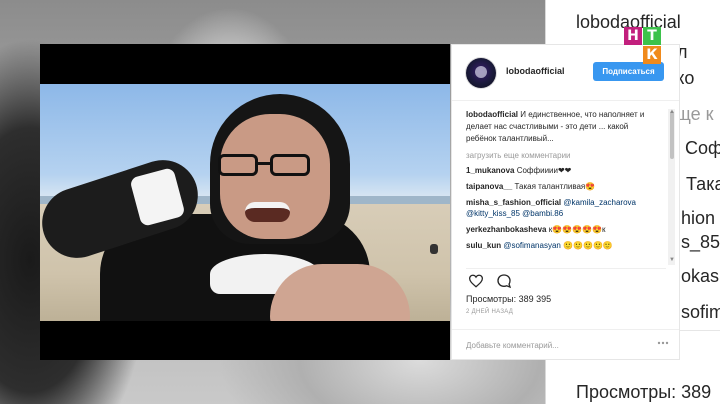 This screenshot has height=404, width=720. Describe the element at coordinates (434, 249) in the screenshot. I see `video-bg-person` at that location.